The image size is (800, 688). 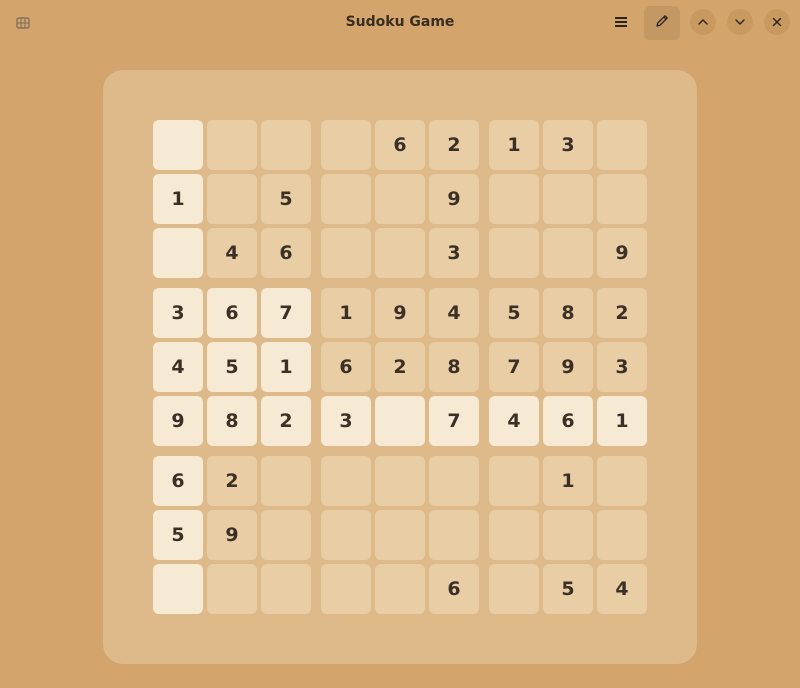 I want to click on sudoku-cell-r2c9, so click(x=622, y=199).